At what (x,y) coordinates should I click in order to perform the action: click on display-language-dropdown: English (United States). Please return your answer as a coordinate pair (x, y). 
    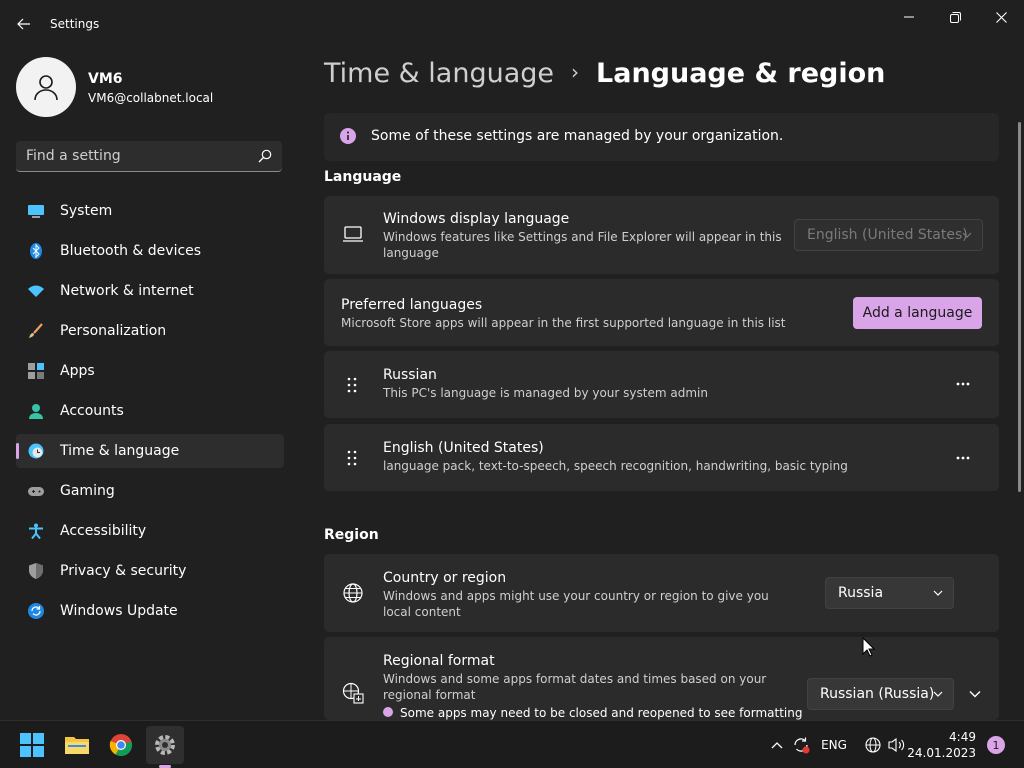
    Looking at the image, I should click on (888, 235).